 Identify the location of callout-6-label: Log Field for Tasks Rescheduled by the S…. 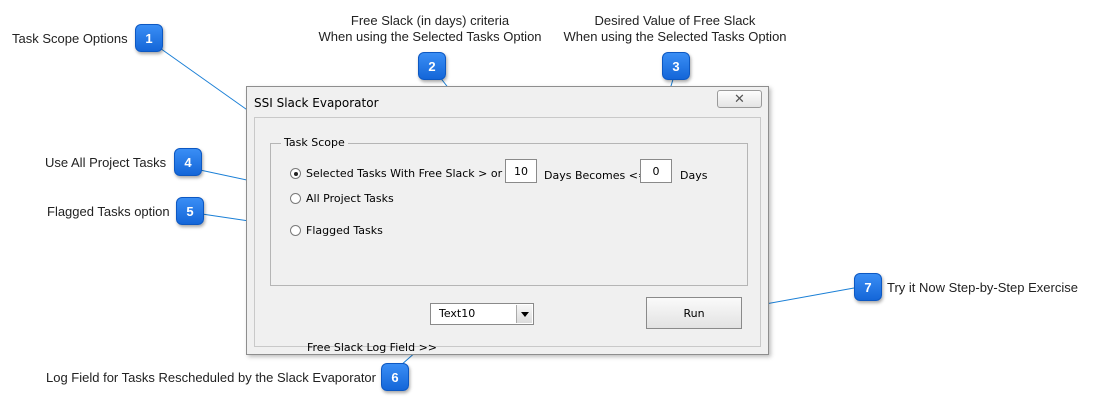
(211, 377).